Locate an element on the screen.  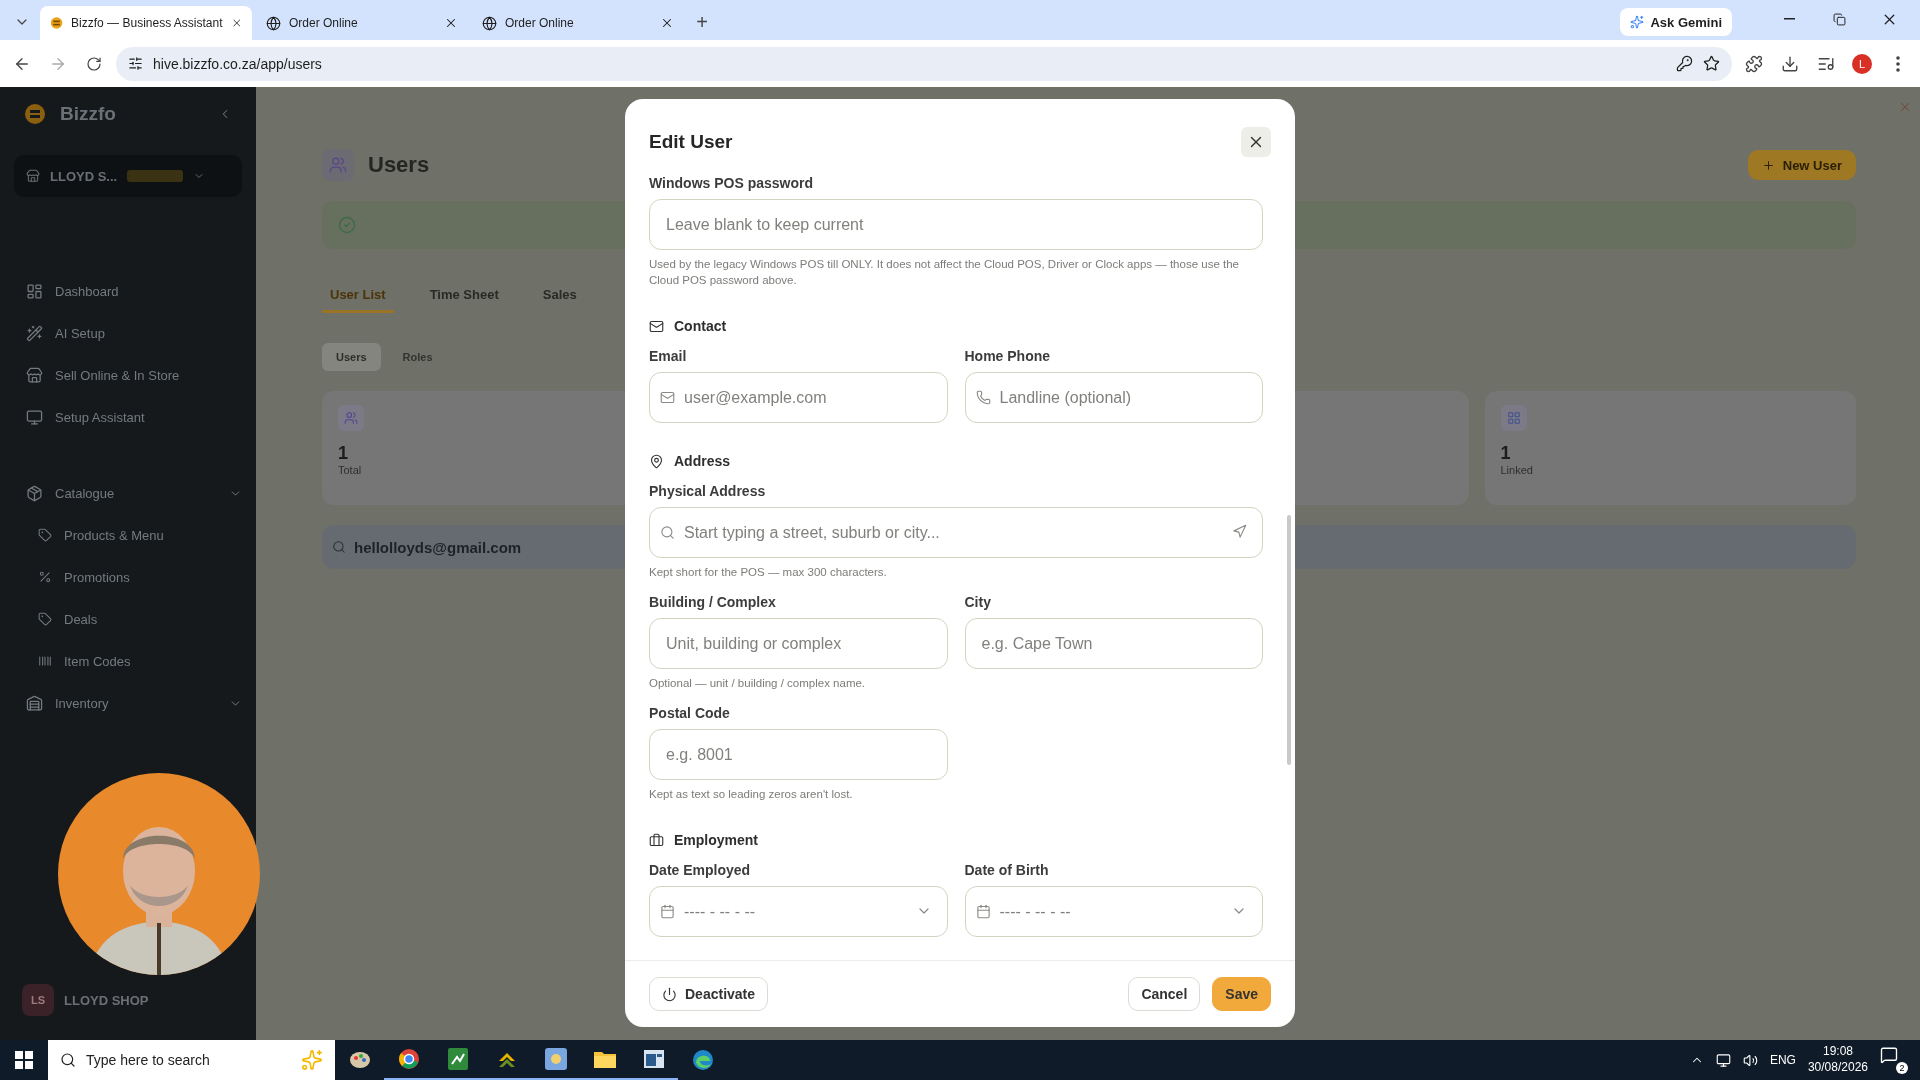
input-field: Landline (optional) is located at coordinates (1113, 398).